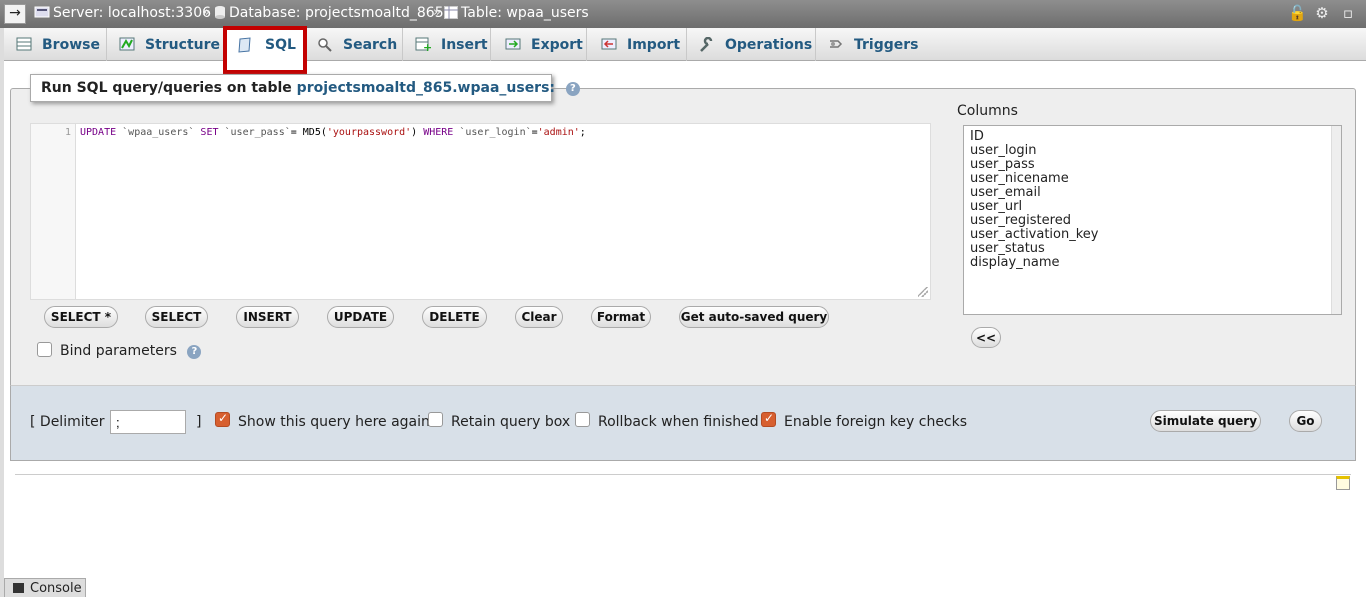 The height and width of the screenshot is (597, 1366). What do you see at coordinates (871, 44) in the screenshot?
I see `tab-triggers: Triggers` at bounding box center [871, 44].